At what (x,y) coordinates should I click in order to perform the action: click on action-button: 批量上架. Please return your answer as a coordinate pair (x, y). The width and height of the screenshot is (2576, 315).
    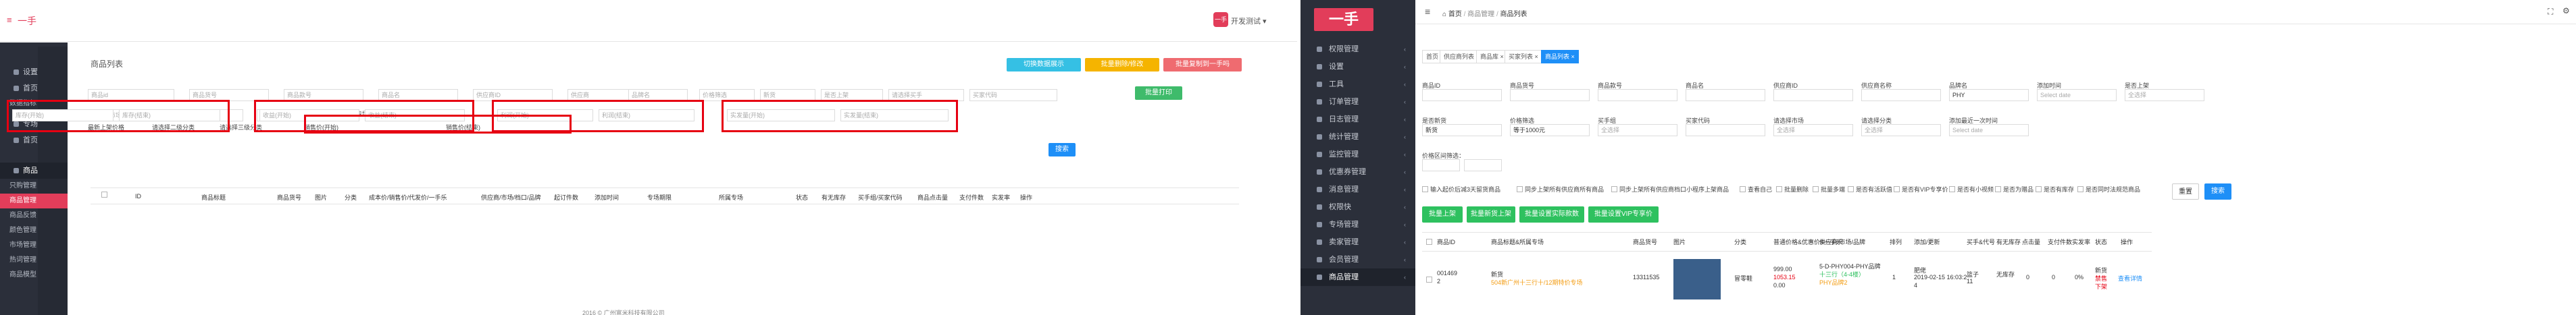
    Looking at the image, I should click on (1442, 214).